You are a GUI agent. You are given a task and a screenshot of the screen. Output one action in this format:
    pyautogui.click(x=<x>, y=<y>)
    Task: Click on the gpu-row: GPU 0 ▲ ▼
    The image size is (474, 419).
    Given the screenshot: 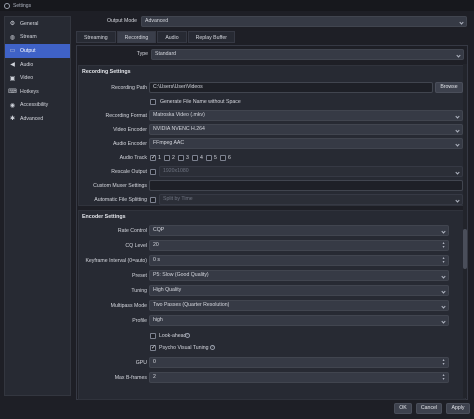 What is the action you would take?
    pyautogui.click(x=272, y=363)
    